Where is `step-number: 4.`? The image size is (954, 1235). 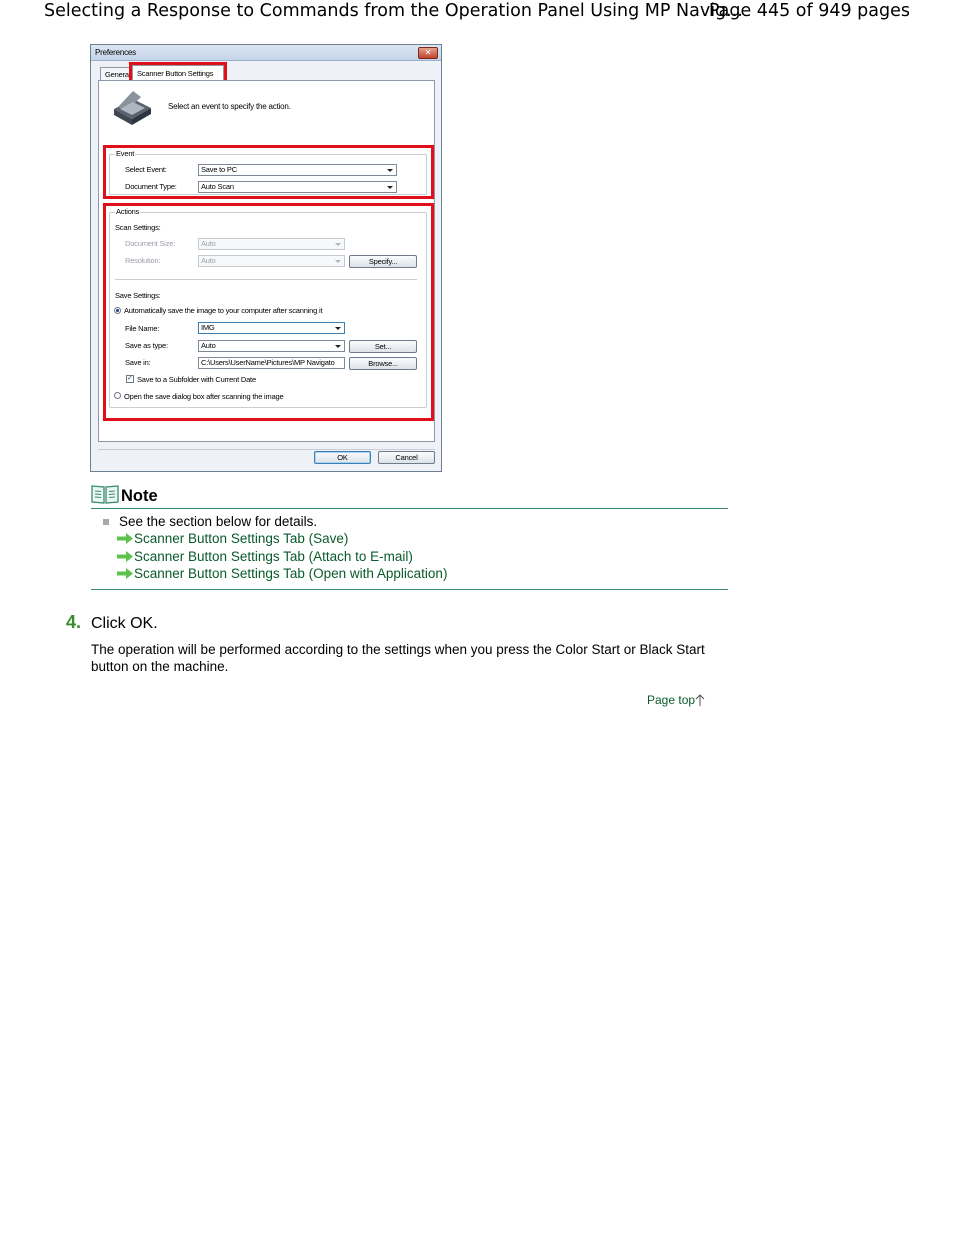 step-number: 4. is located at coordinates (74, 622).